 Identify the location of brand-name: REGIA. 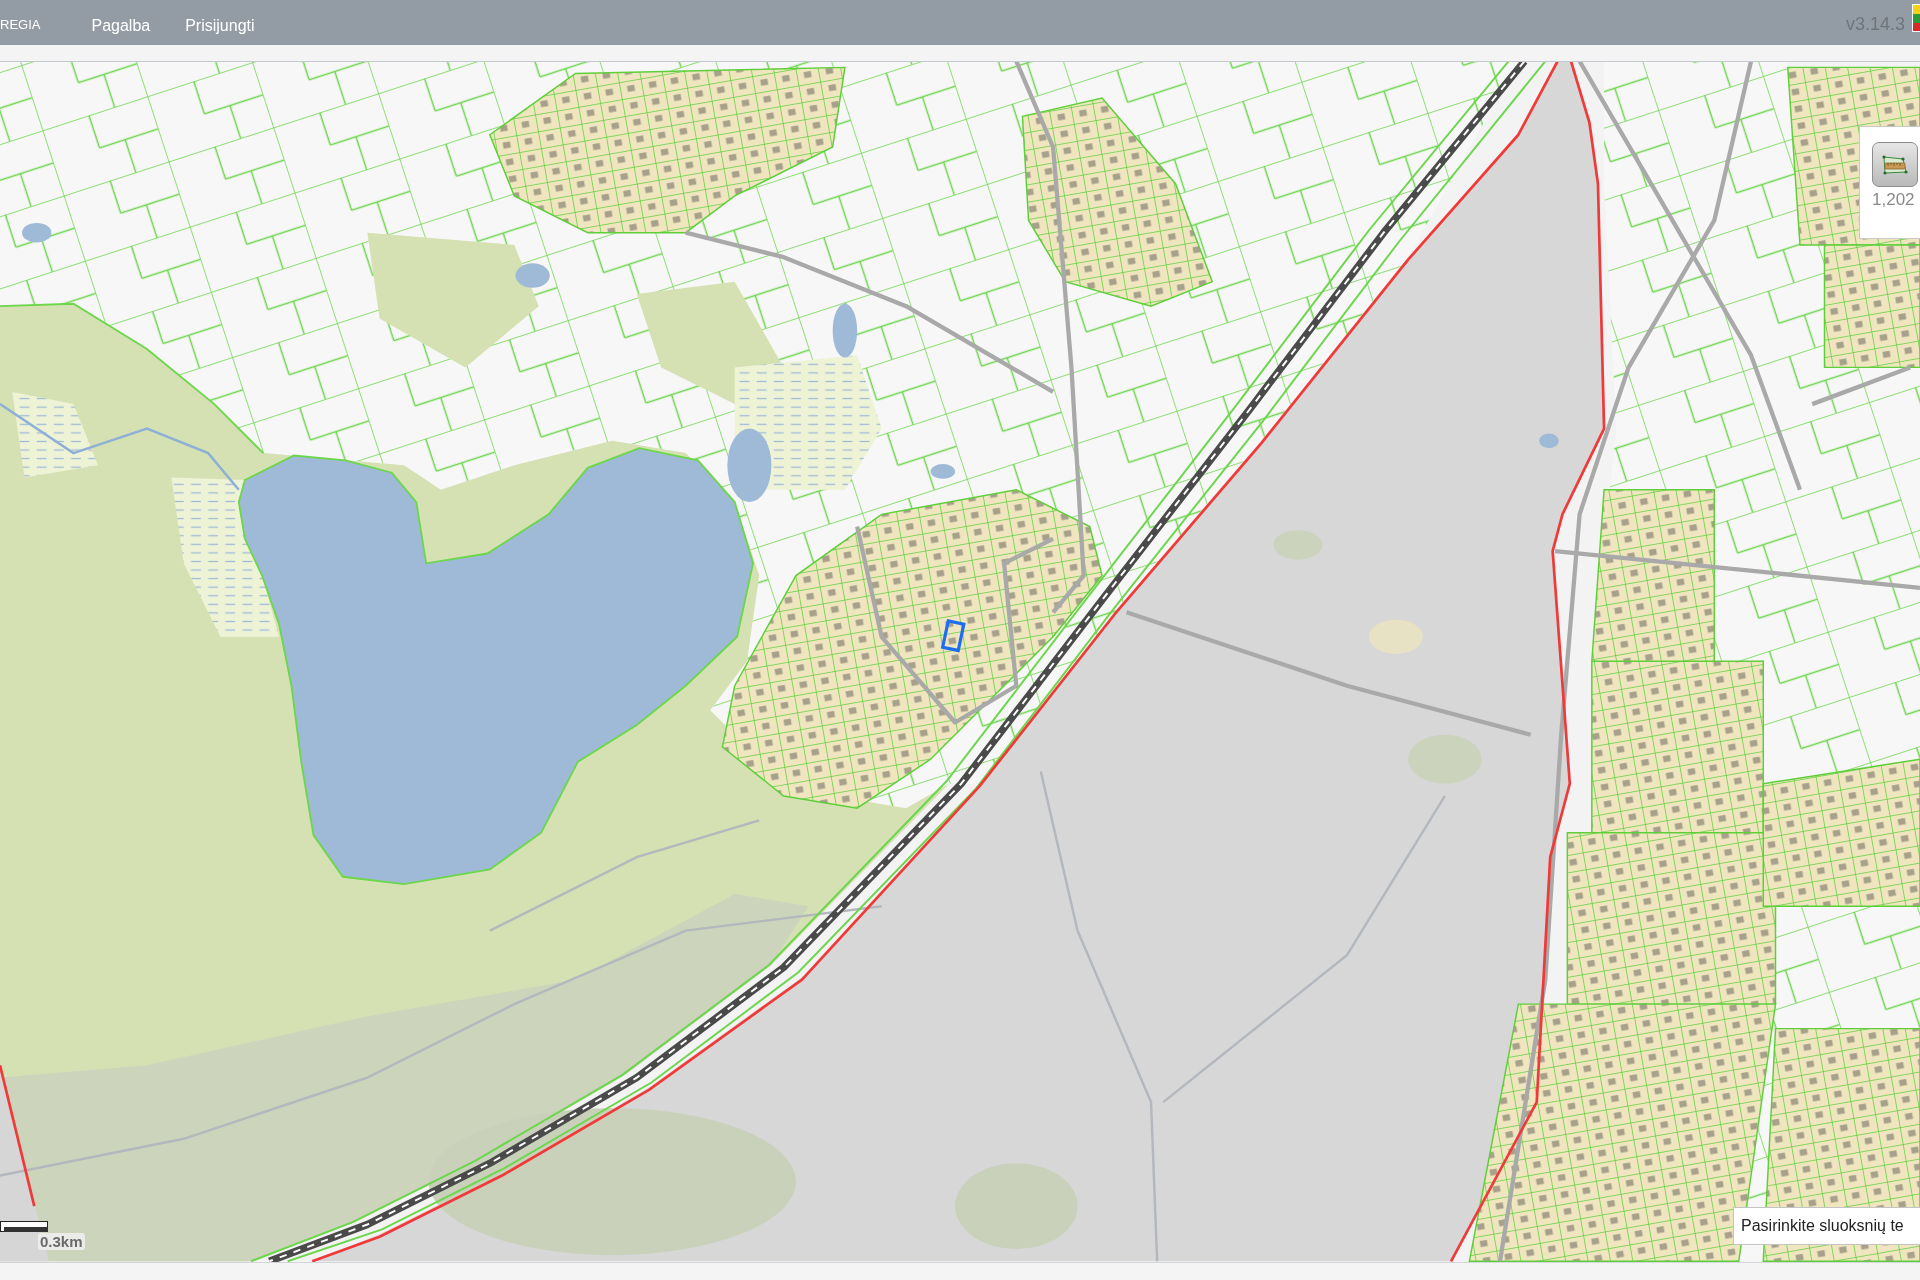
(20, 24).